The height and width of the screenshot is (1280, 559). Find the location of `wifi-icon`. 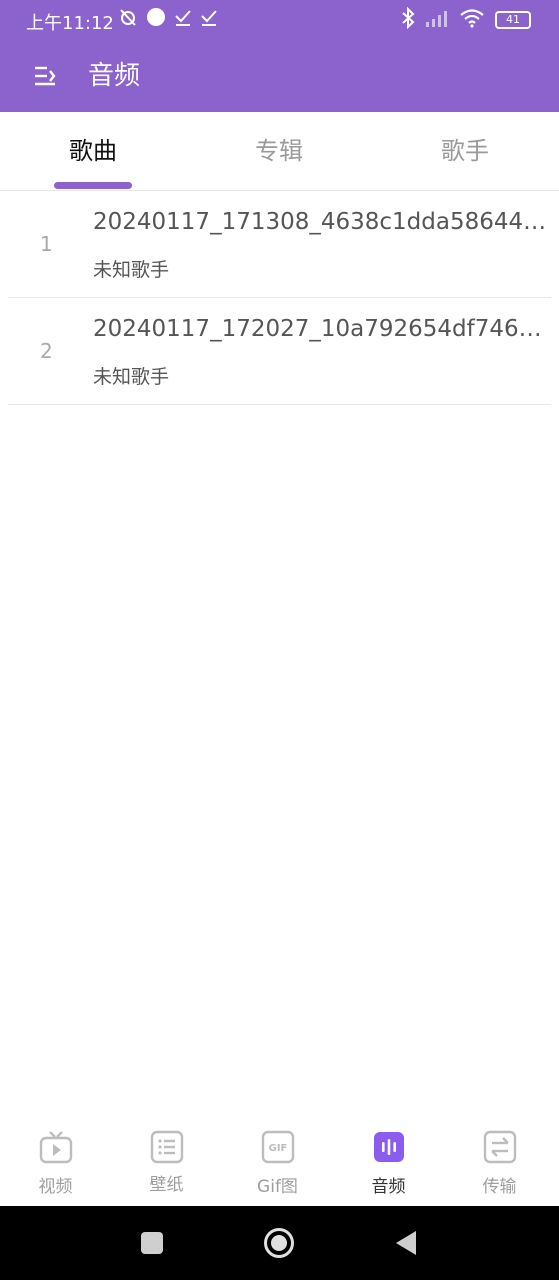

wifi-icon is located at coordinates (472, 20).